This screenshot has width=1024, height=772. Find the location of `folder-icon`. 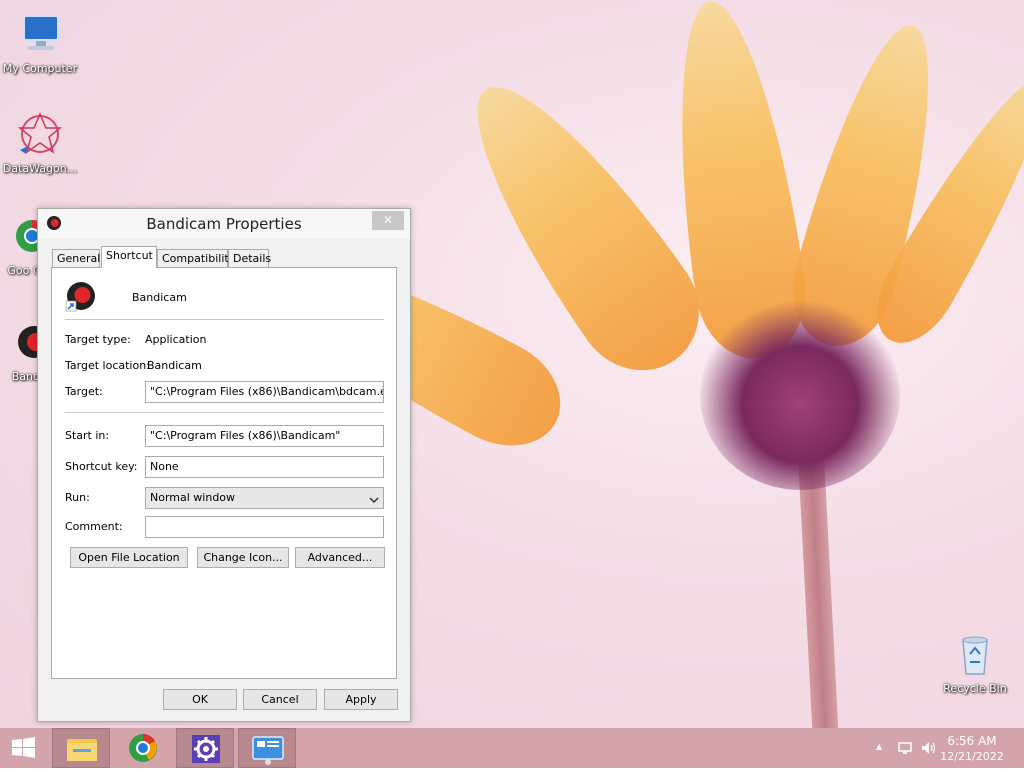

folder-icon is located at coordinates (82, 750).